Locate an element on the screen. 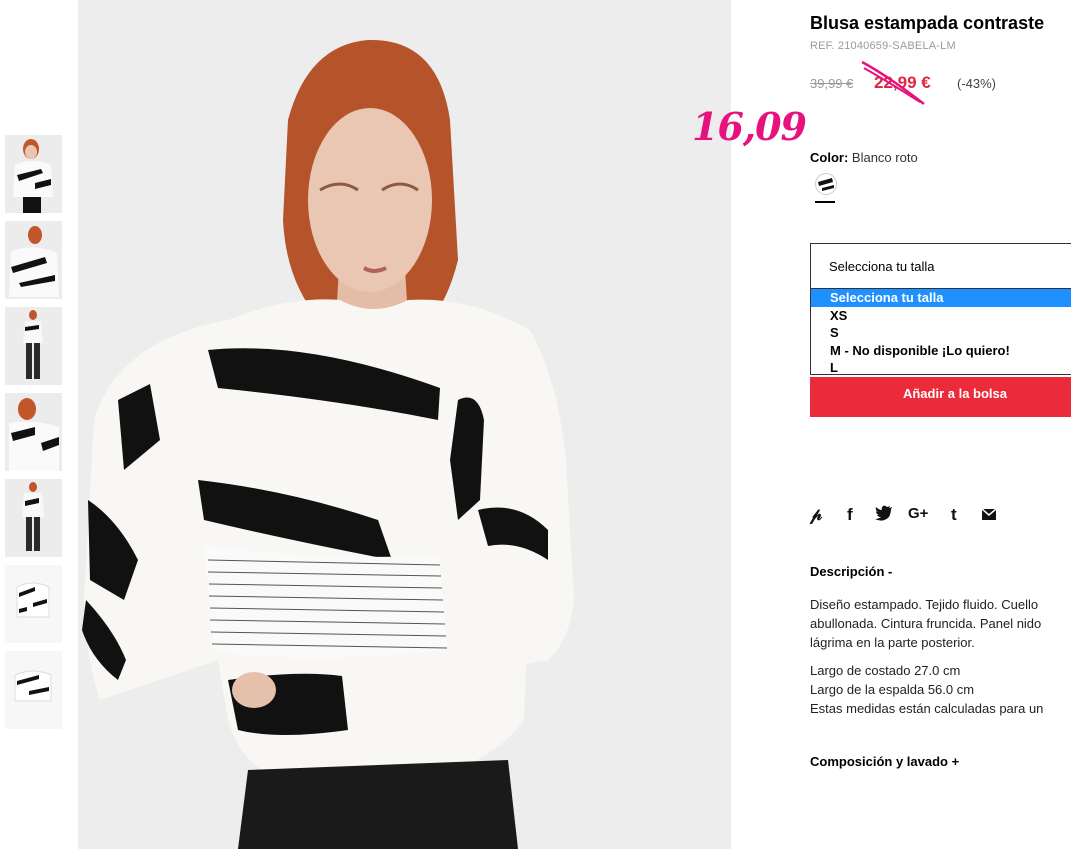 This screenshot has height=849, width=1071. color-swatch is located at coordinates (826, 184).